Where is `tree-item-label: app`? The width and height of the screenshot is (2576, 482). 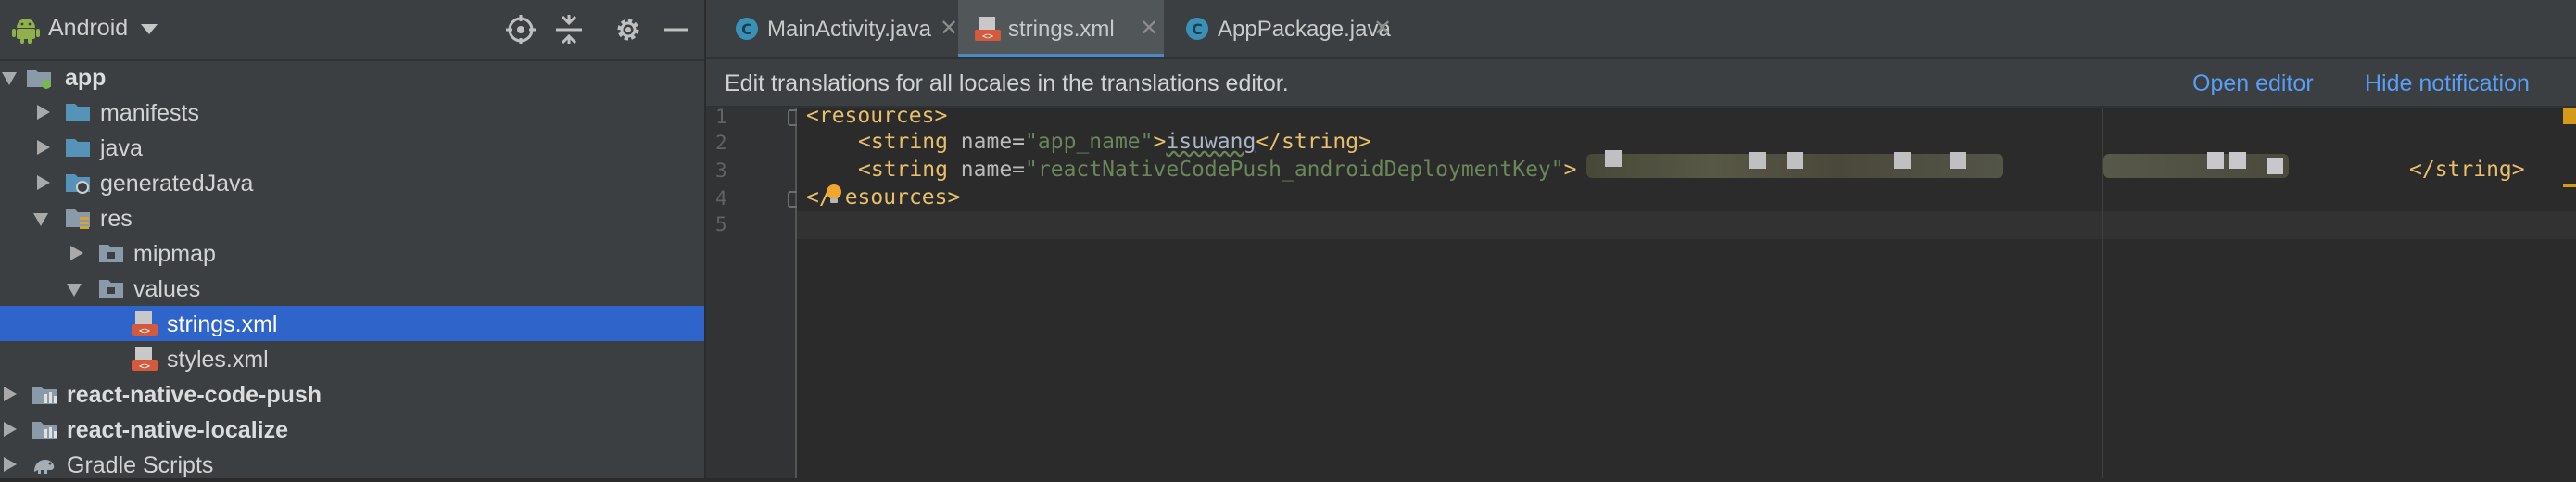 tree-item-label: app is located at coordinates (86, 78).